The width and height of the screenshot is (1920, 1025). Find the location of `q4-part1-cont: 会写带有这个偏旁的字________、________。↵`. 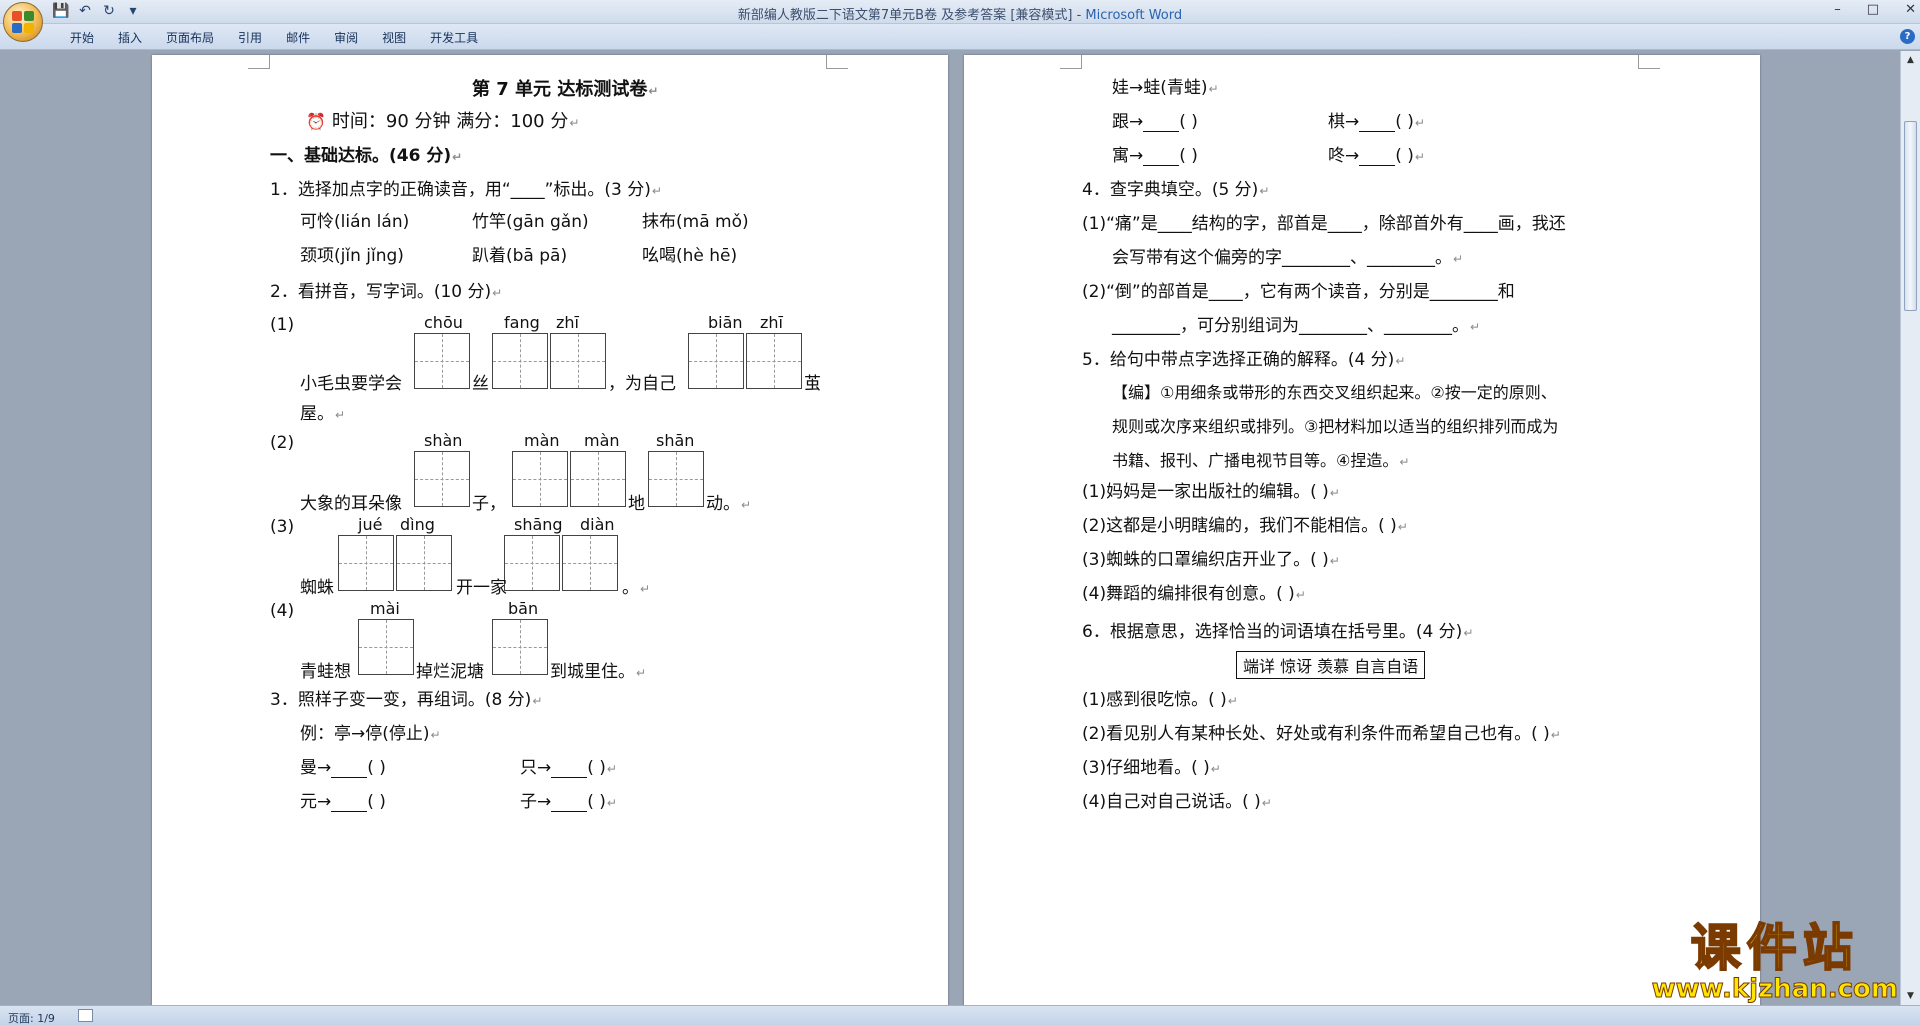

q4-part1-cont: 会写带有这个偏旁的字________、________。↵ is located at coordinates (1288, 258).